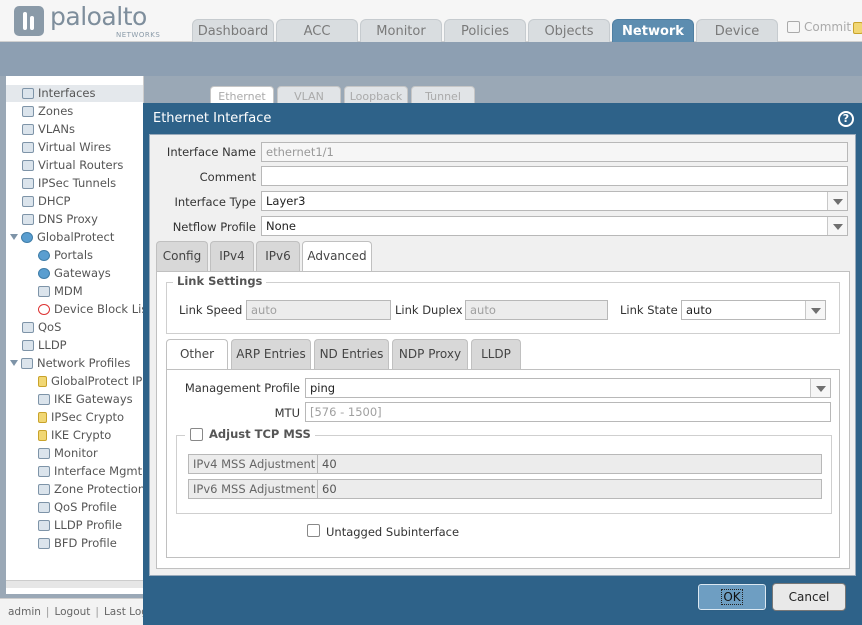 This screenshot has width=862, height=625. Describe the element at coordinates (233, 30) in the screenshot. I see `tab-dashboard: Dashboard` at that location.